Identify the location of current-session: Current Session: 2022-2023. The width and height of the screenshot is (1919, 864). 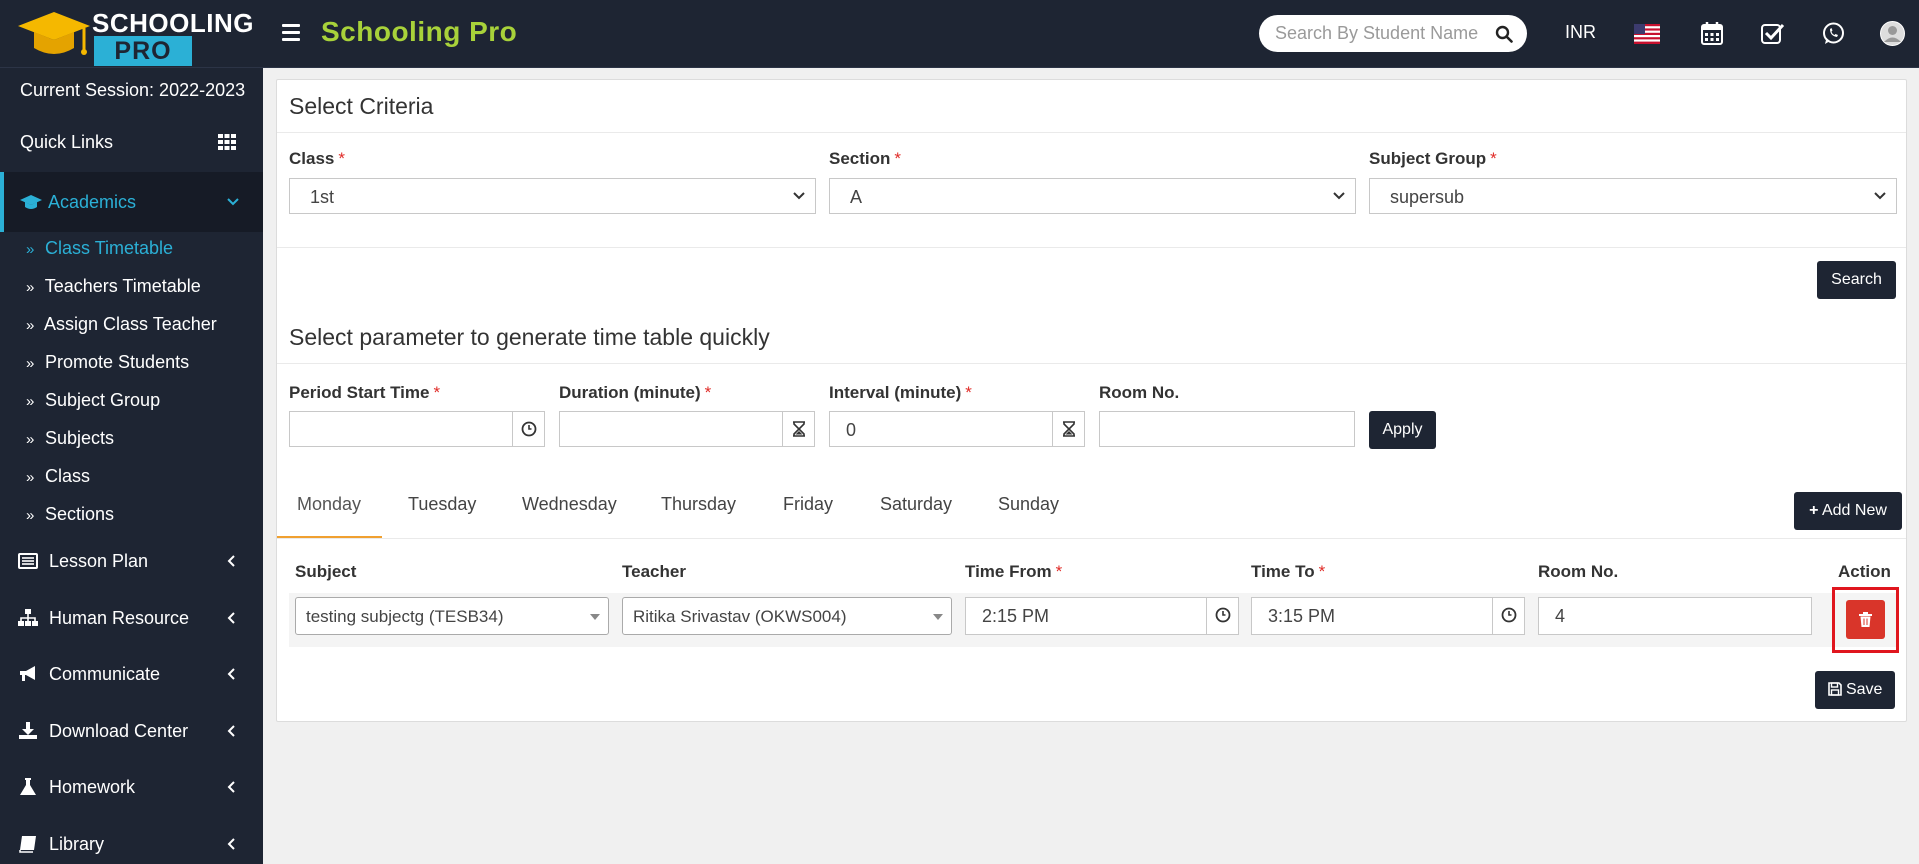
(132, 90).